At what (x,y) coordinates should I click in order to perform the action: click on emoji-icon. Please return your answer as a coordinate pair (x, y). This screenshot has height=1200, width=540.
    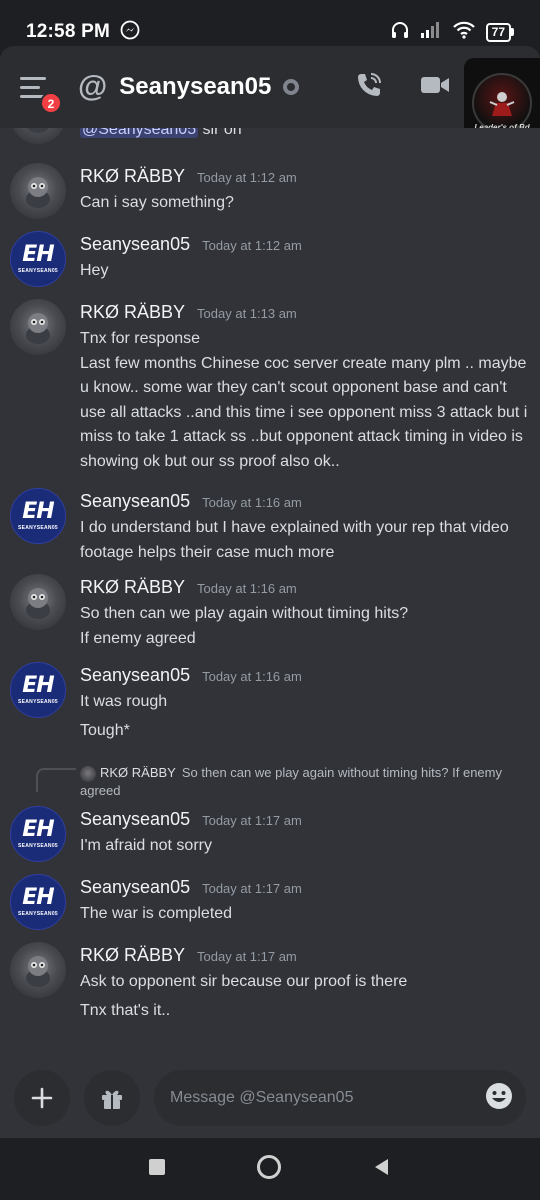
    Looking at the image, I should click on (499, 1095).